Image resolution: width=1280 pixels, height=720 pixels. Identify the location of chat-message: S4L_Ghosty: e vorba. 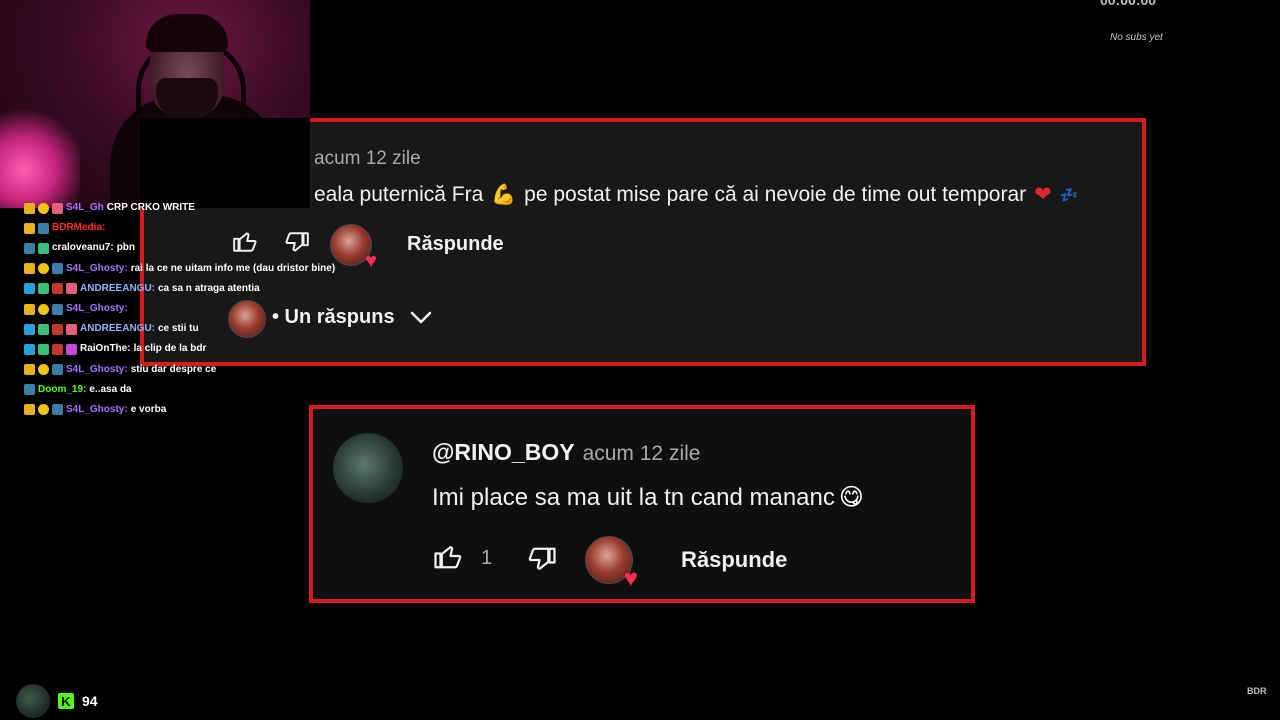
(174, 410).